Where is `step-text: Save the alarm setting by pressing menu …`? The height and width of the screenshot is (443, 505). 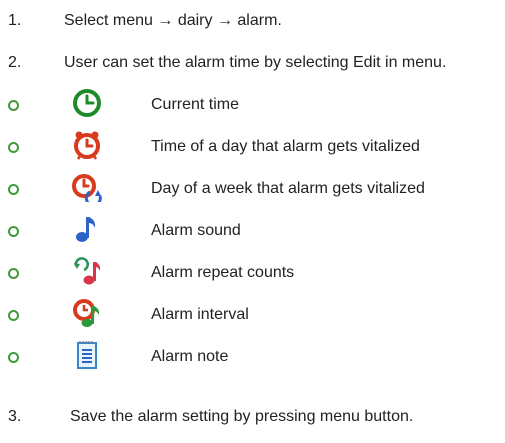
step-text: Save the alarm setting by pressing menu … is located at coordinates (242, 416).